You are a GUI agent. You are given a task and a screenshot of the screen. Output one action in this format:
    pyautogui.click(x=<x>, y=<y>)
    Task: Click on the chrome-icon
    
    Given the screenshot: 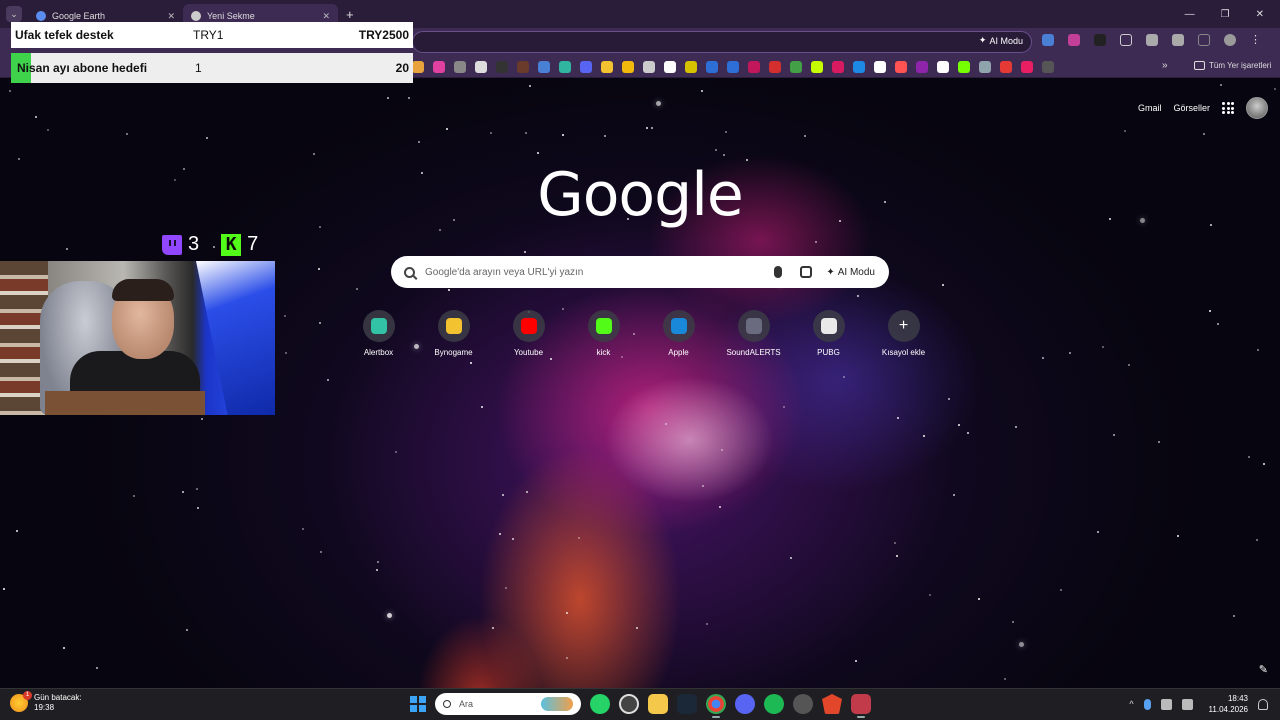 What is the action you would take?
    pyautogui.click(x=716, y=706)
    